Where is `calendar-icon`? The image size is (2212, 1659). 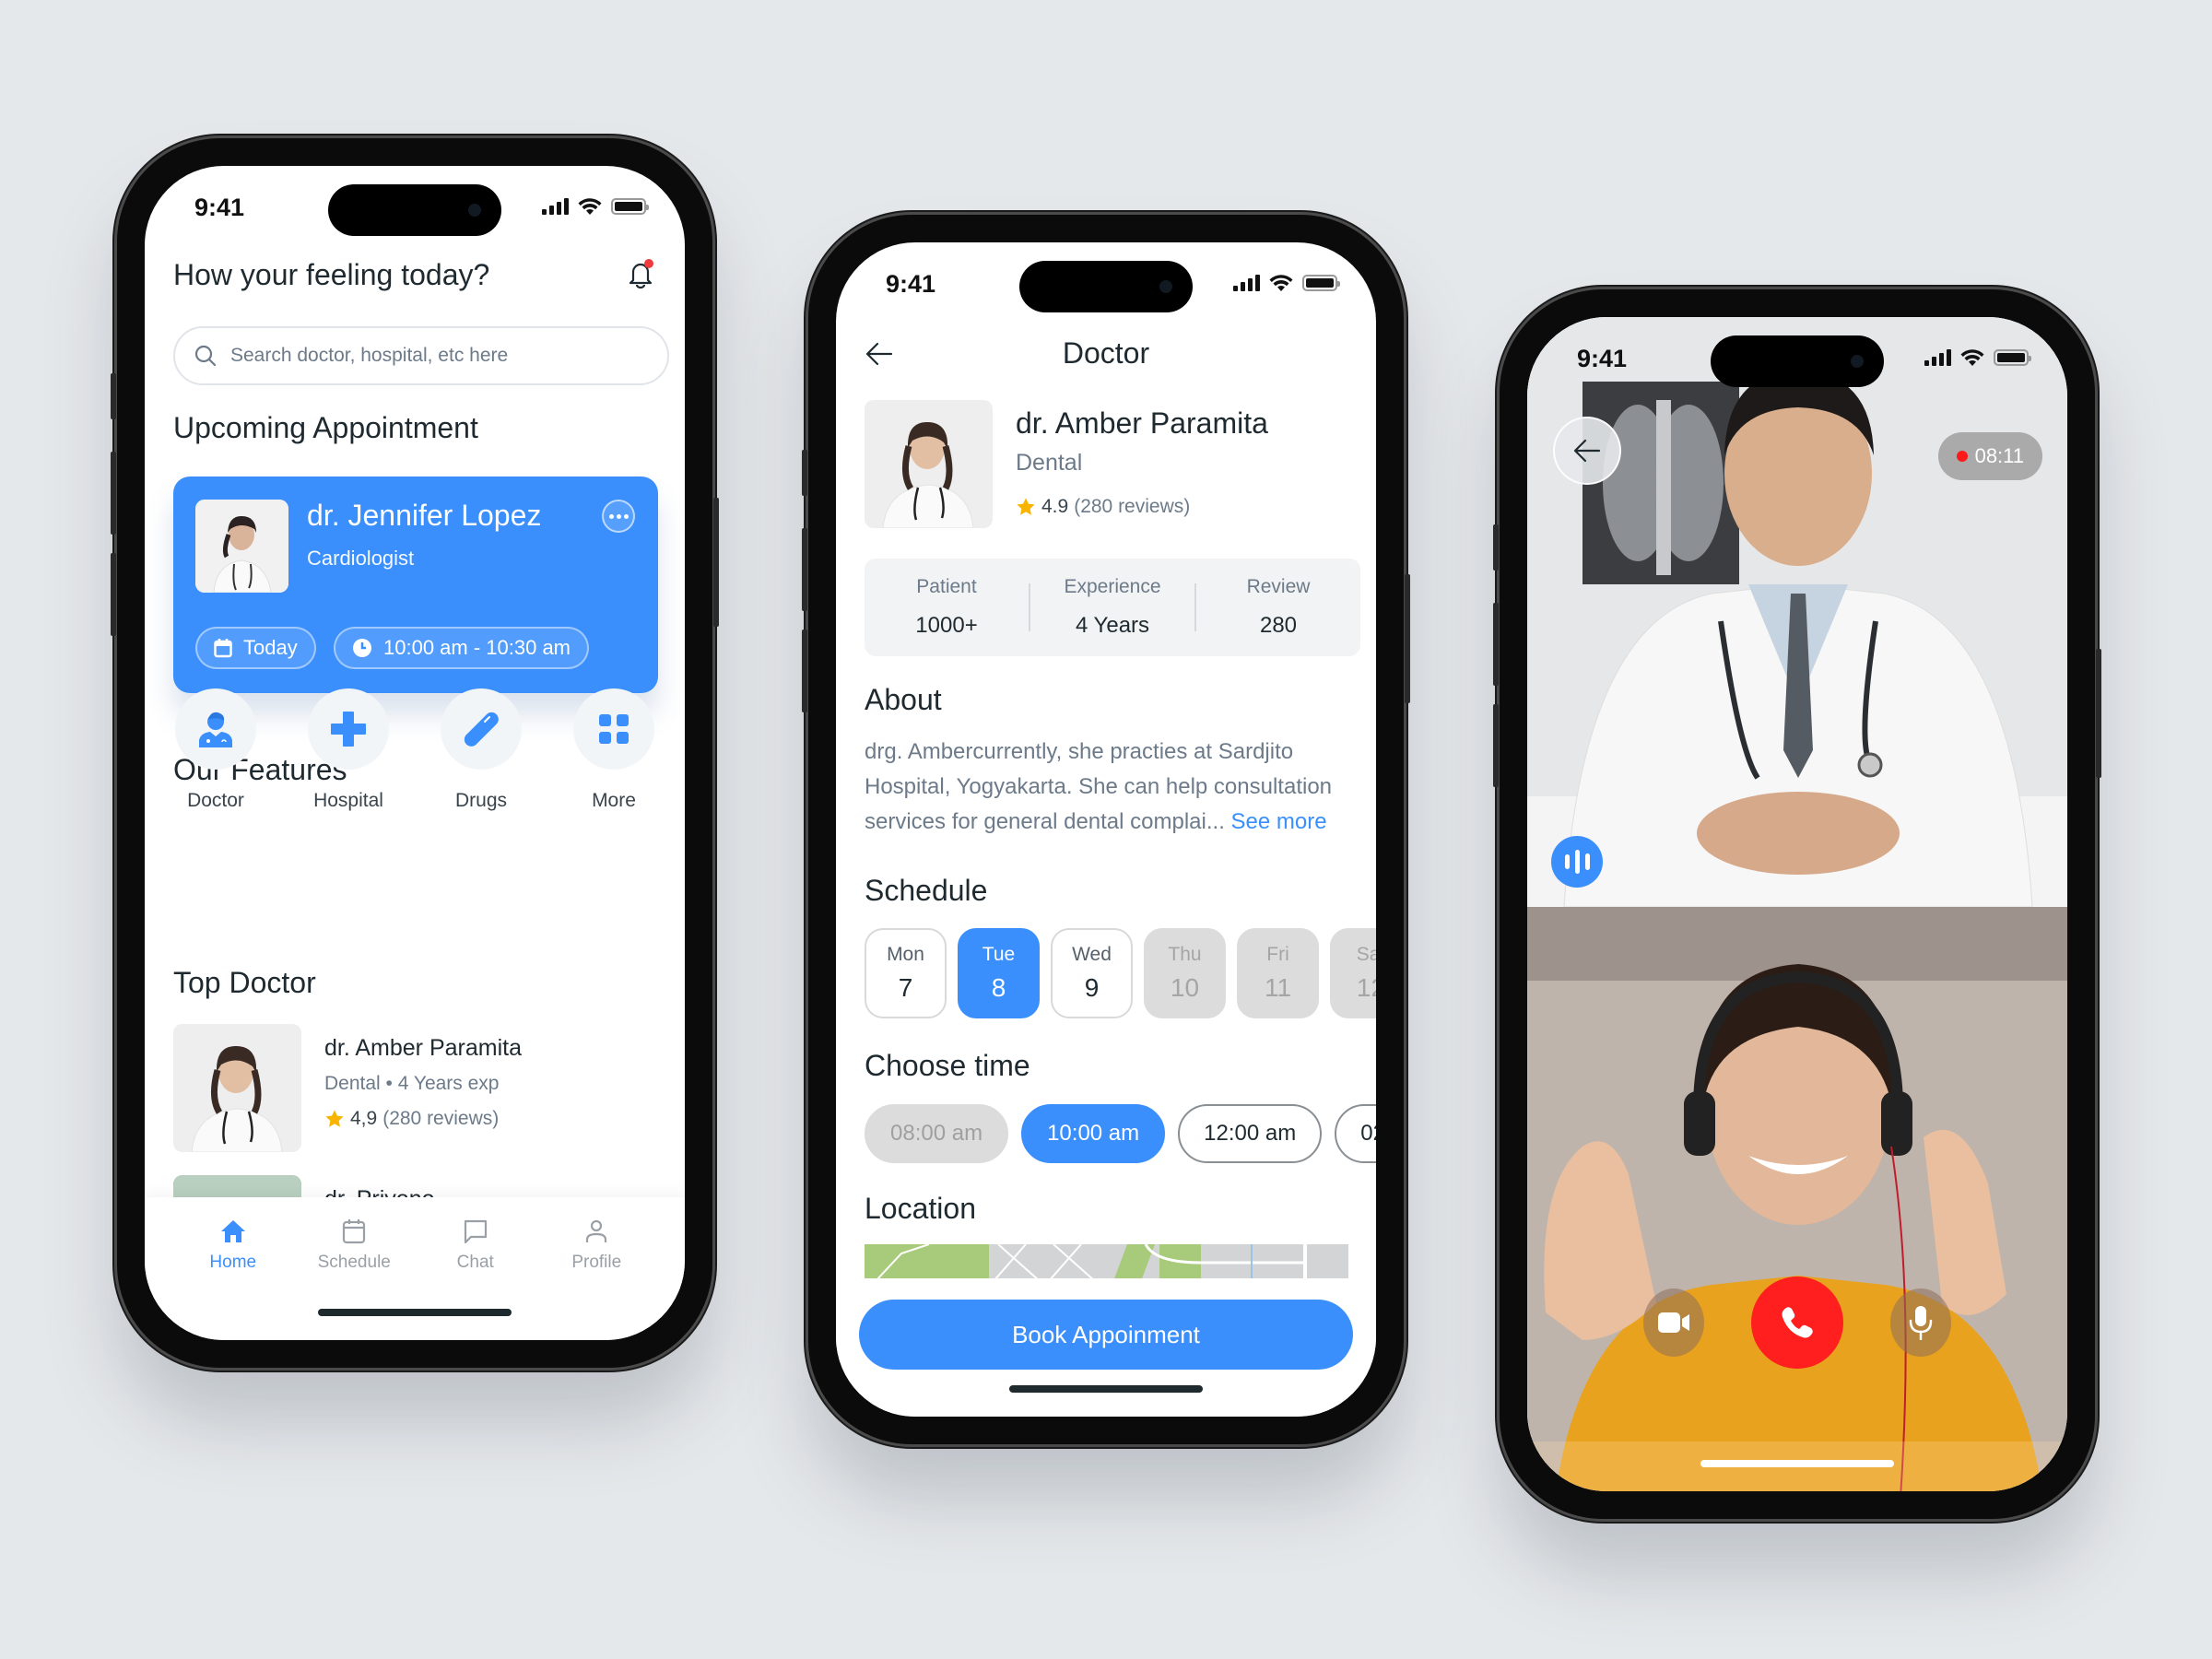 calendar-icon is located at coordinates (223, 648).